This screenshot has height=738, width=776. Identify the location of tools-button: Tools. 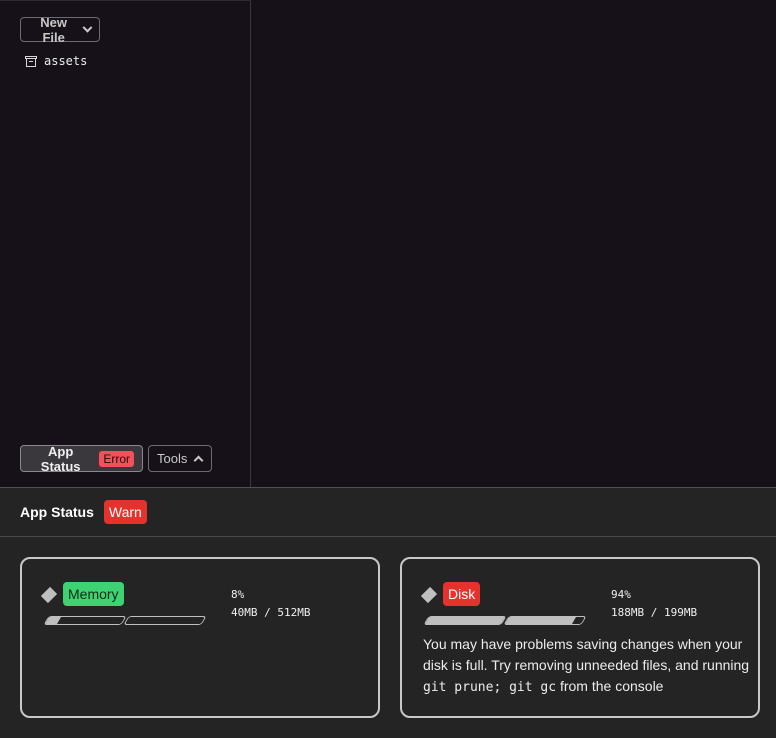
(180, 458).